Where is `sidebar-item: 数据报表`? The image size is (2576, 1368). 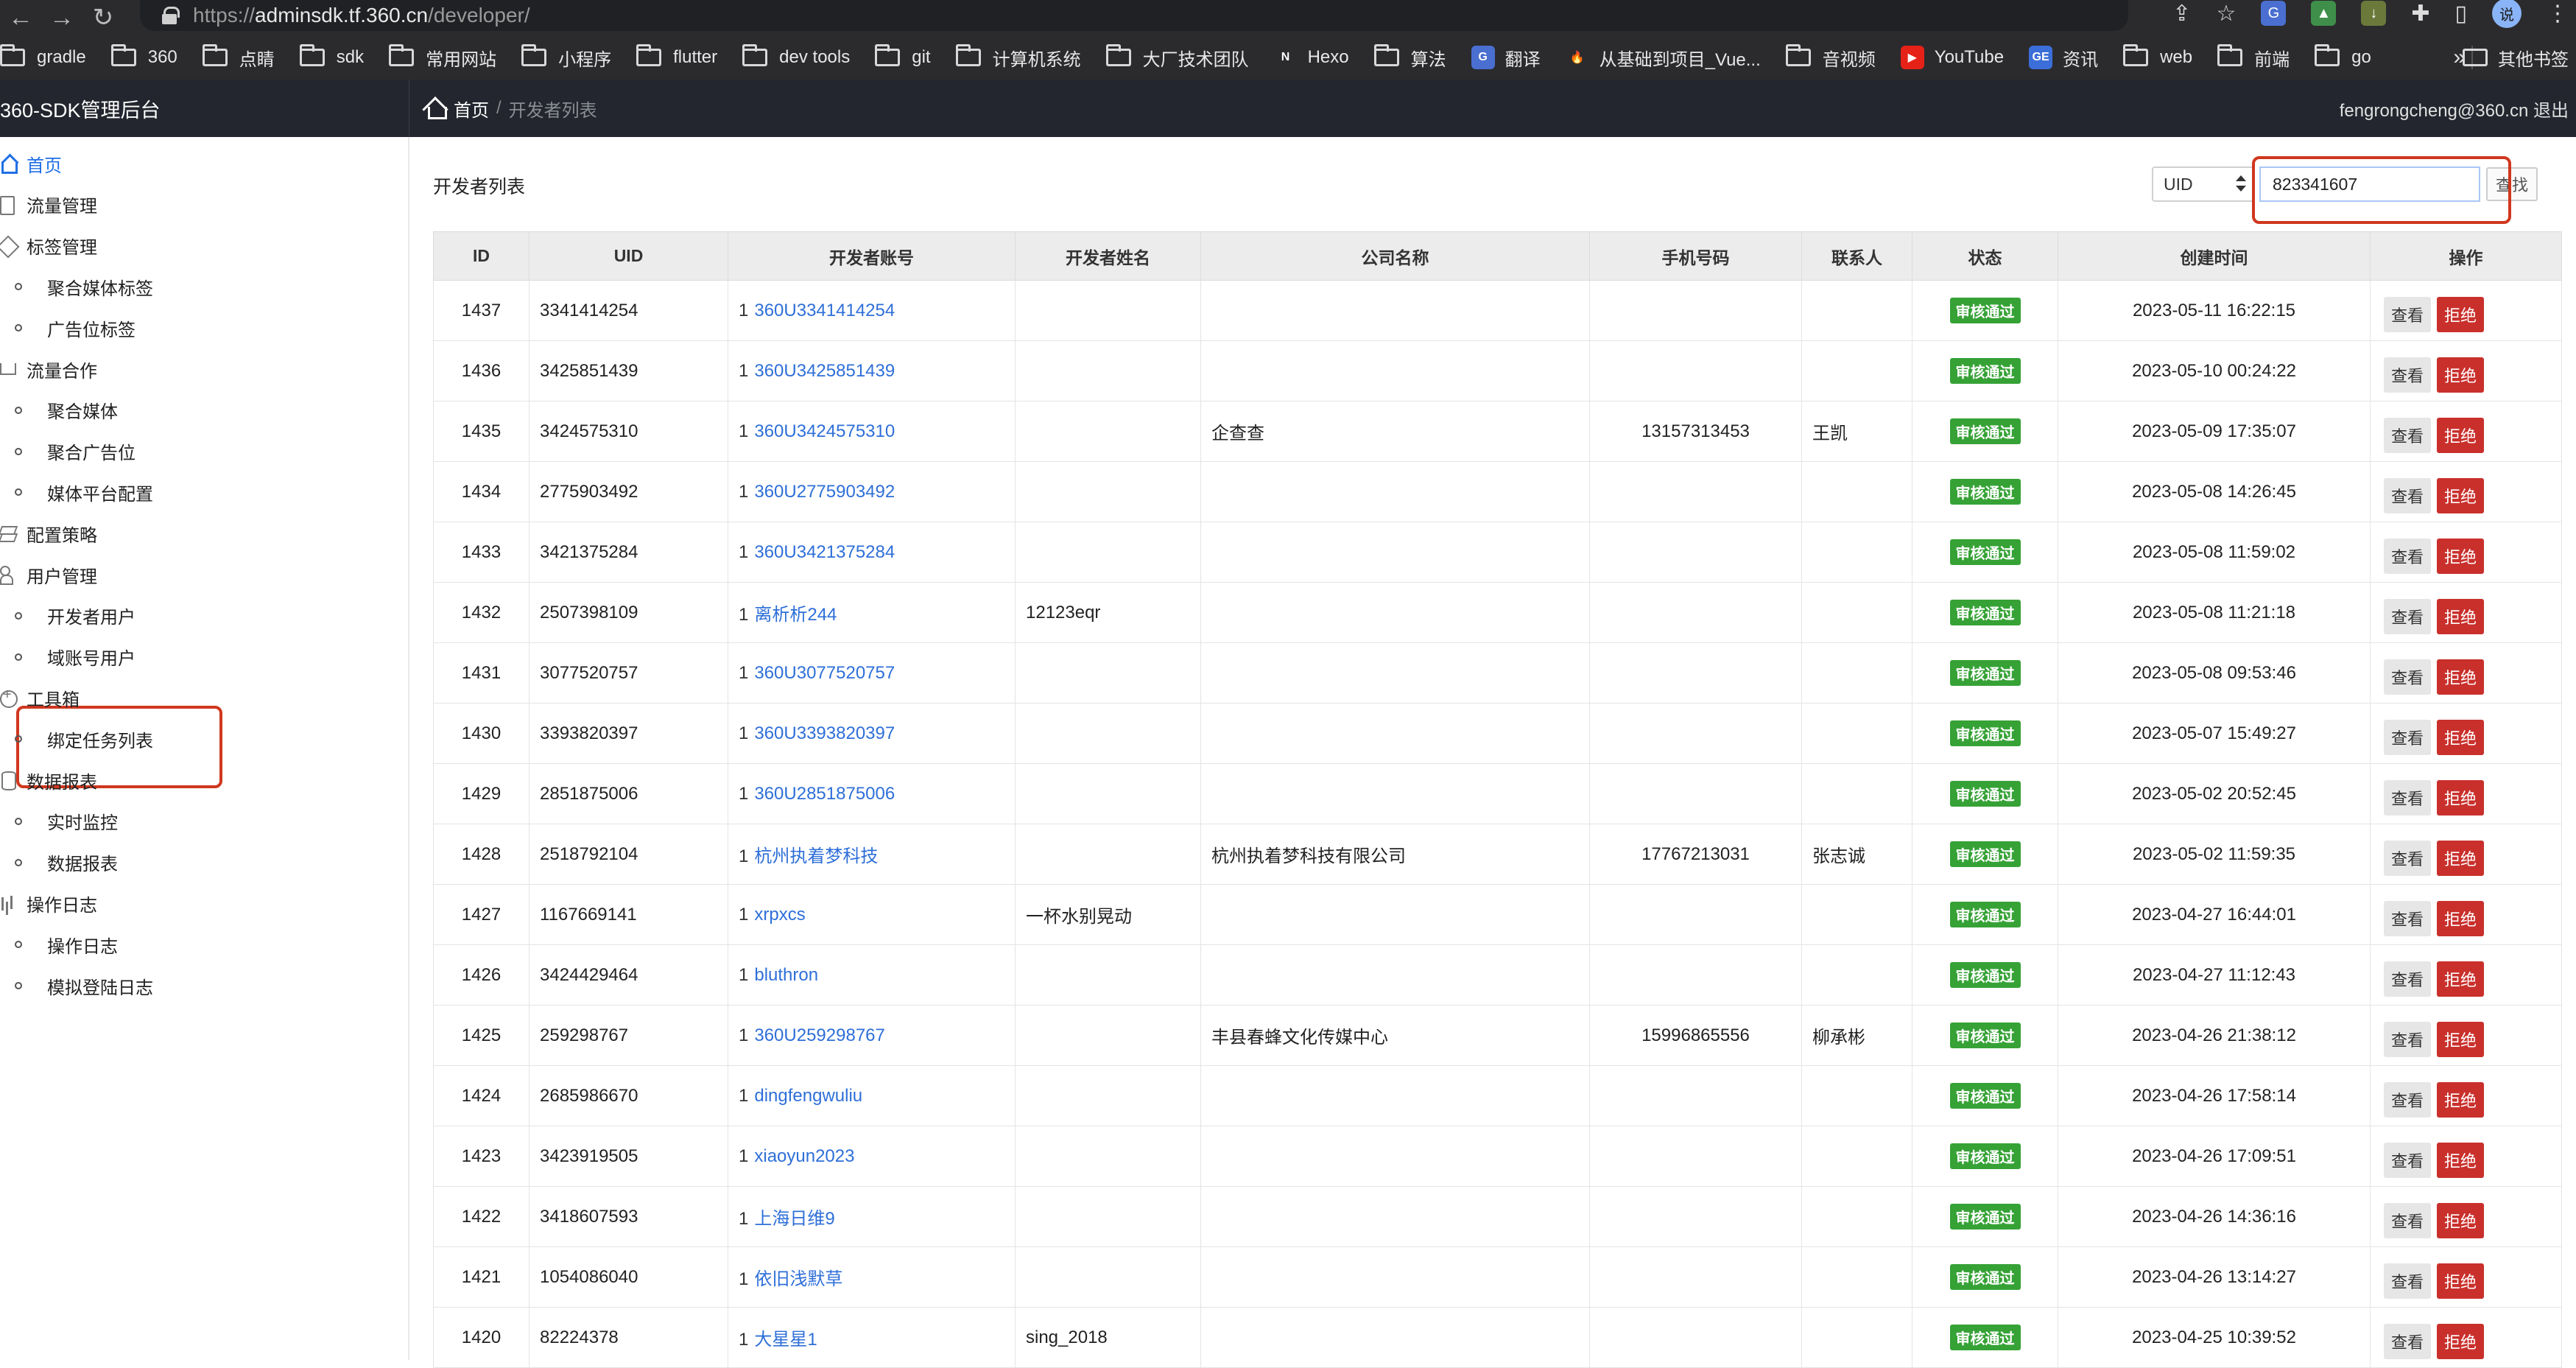
sidebar-item: 数据报表 is located at coordinates (48, 780).